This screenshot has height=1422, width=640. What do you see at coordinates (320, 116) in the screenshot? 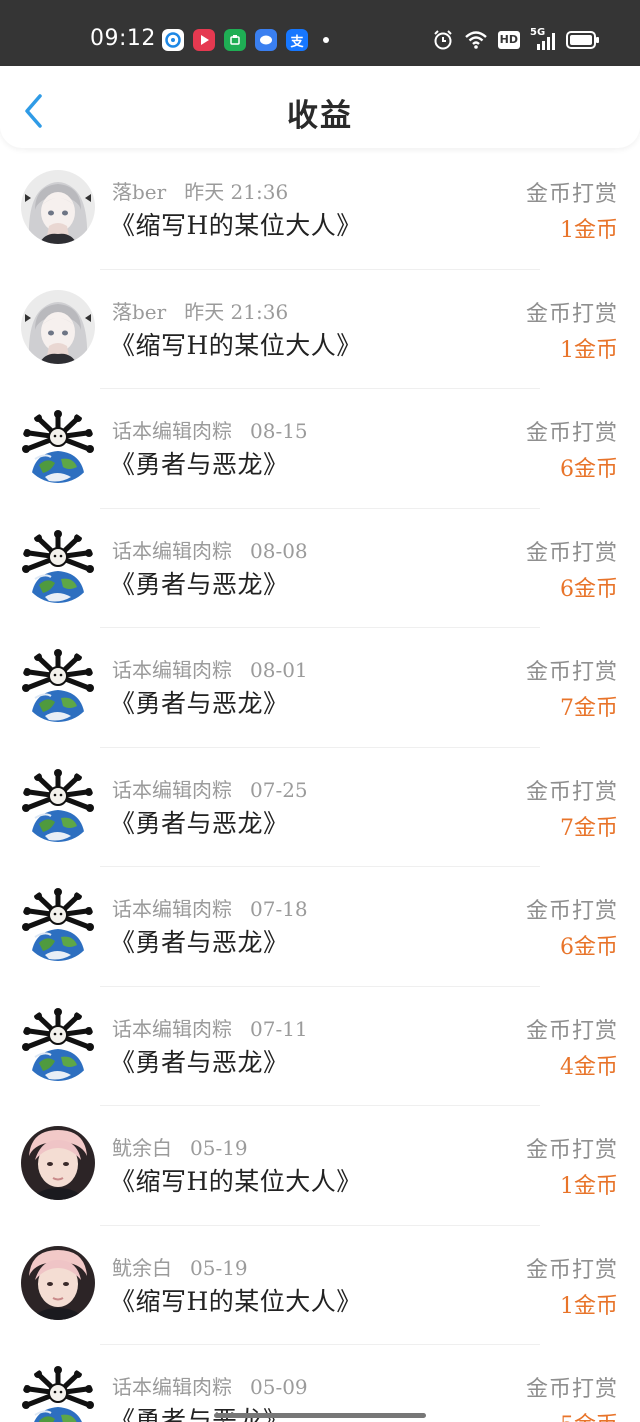
I see `page-title: 收益` at bounding box center [320, 116].